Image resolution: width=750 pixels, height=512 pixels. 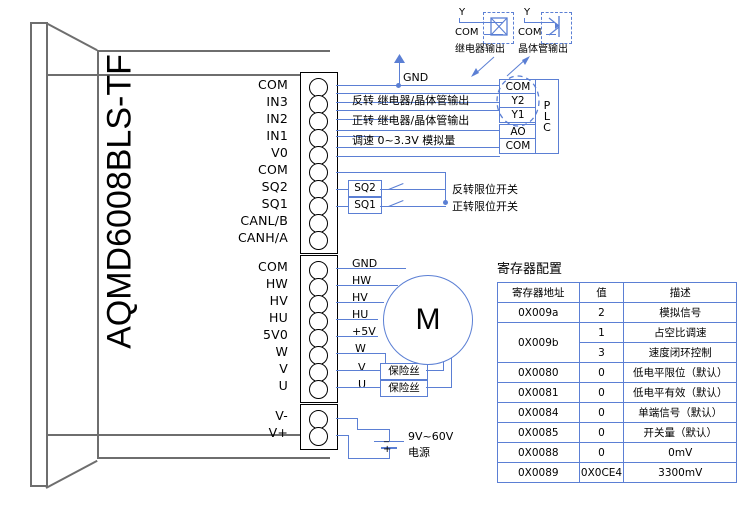 I want to click on plc-letter-c: C, so click(x=547, y=127).